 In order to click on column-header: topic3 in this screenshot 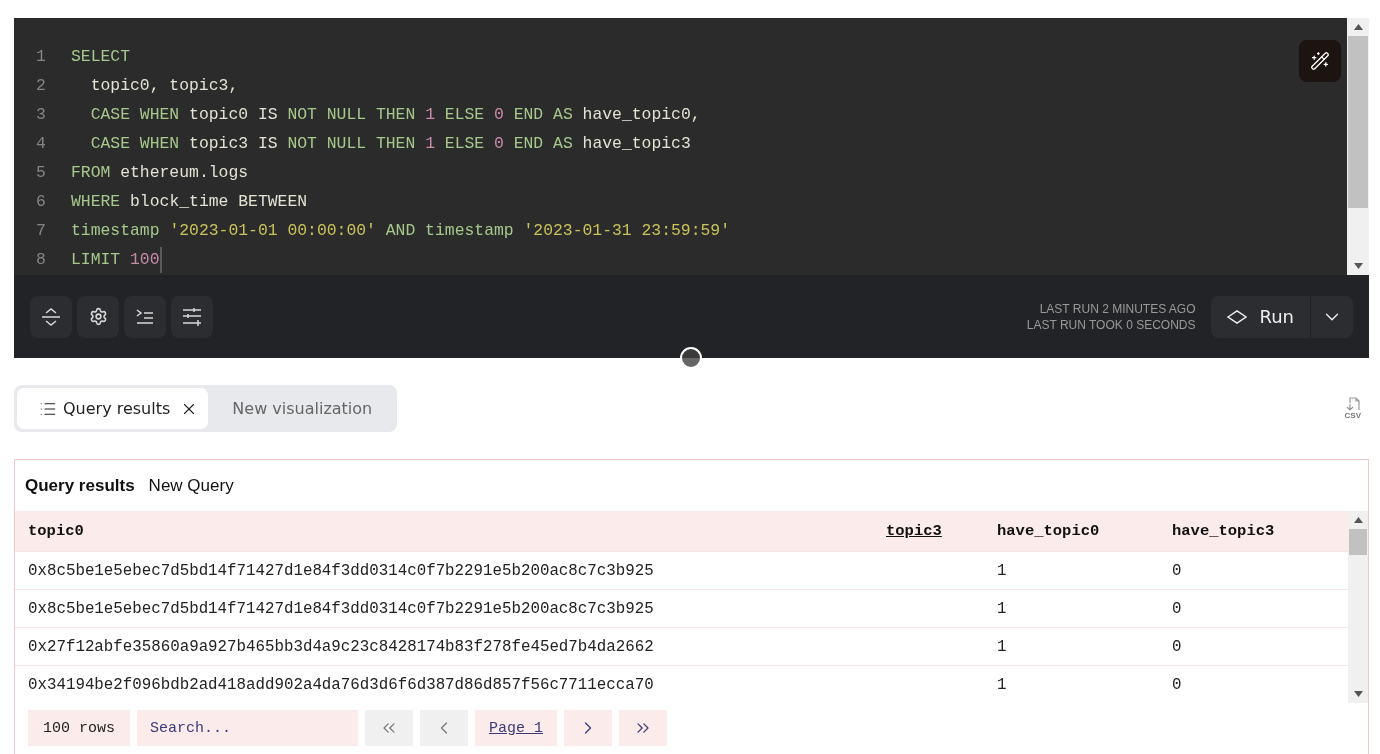, I will do `click(941, 531)`.